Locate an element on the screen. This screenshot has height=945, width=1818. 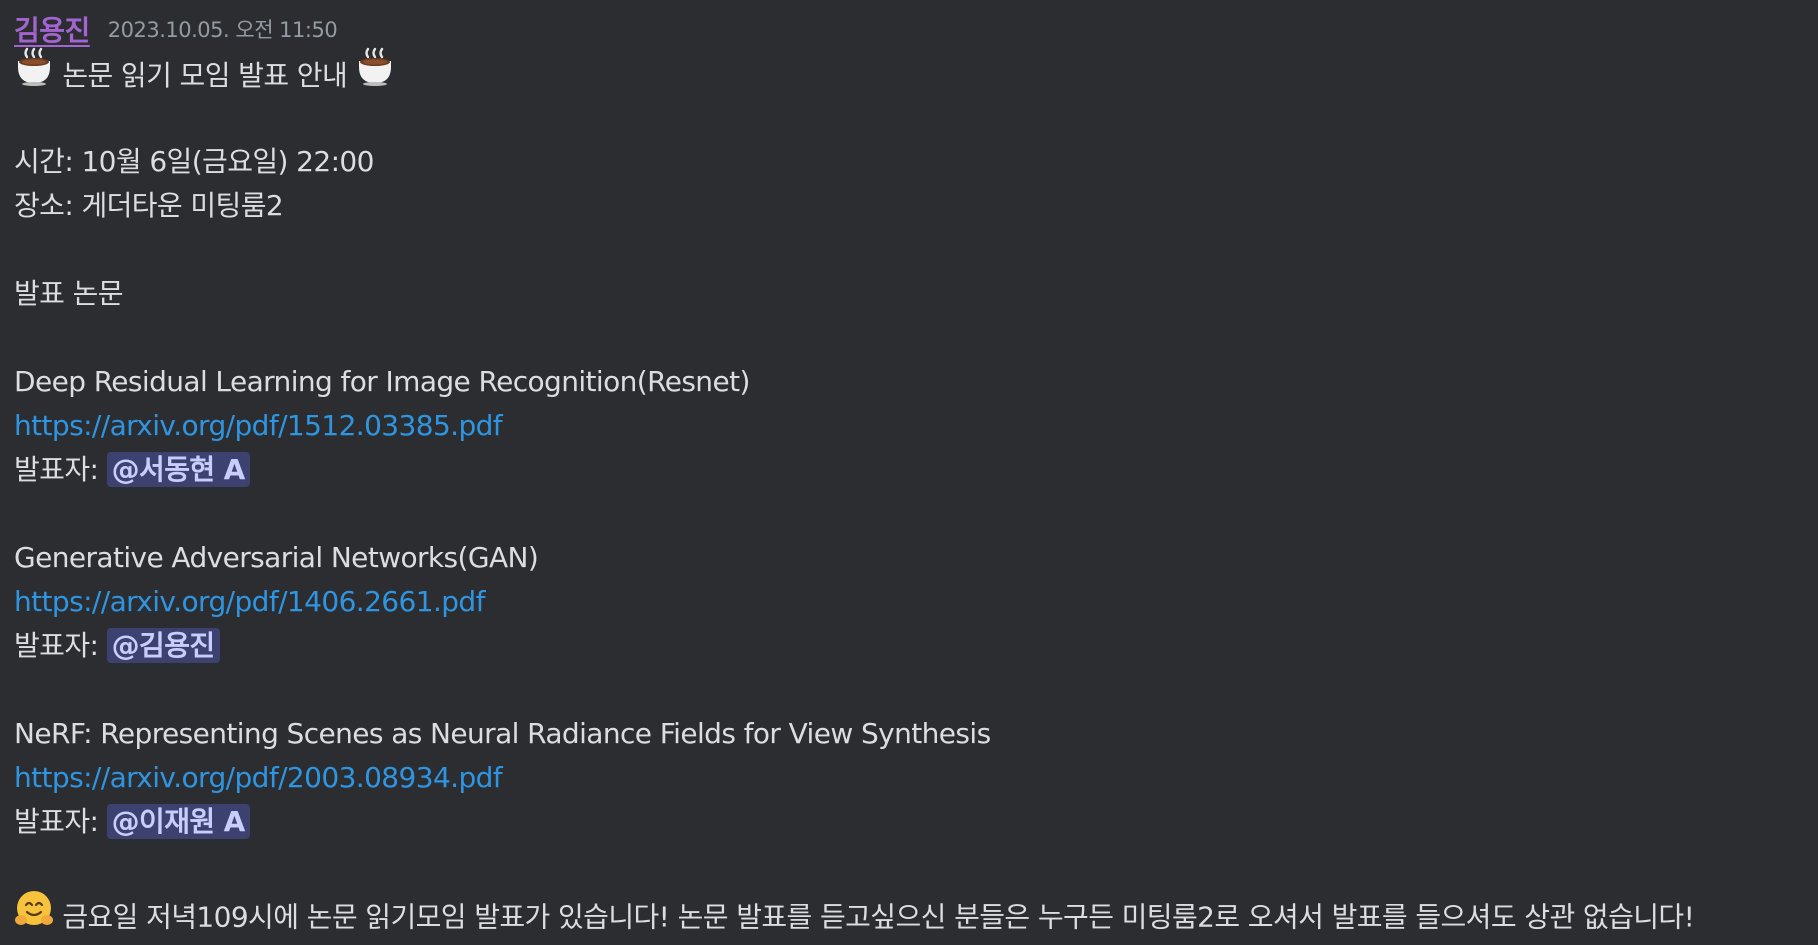
meeting-place: 장소: 게더타운 미팅룸2 is located at coordinates (149, 205).